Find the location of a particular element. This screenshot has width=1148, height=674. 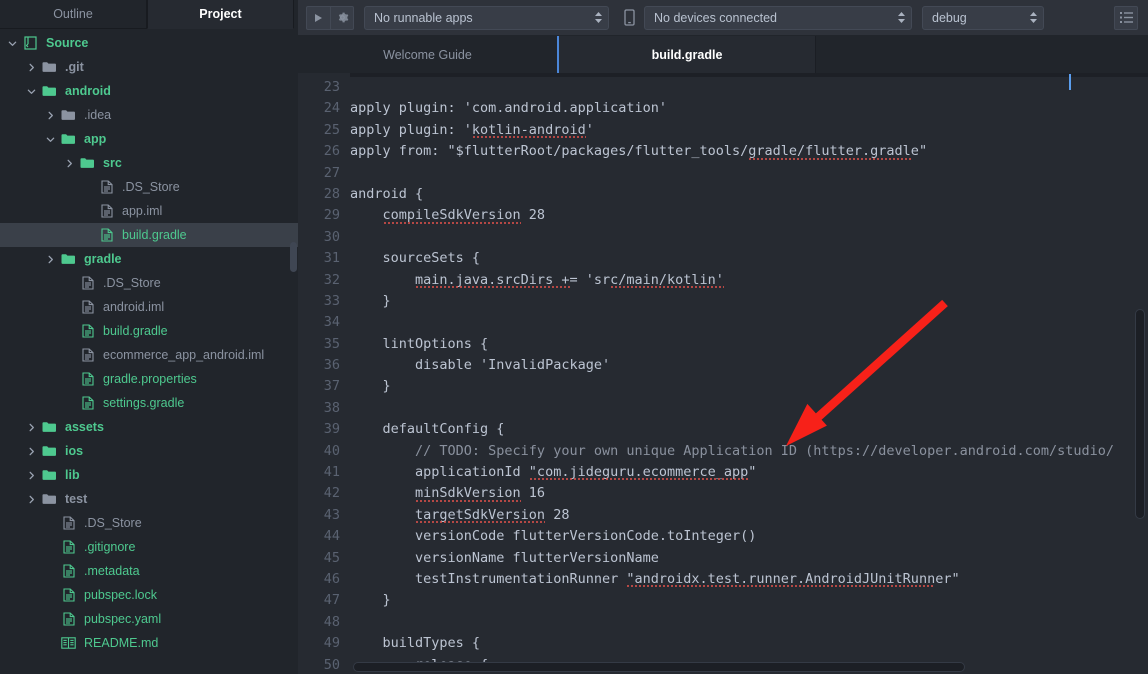

tab-project-label: Project is located at coordinates (220, 14).